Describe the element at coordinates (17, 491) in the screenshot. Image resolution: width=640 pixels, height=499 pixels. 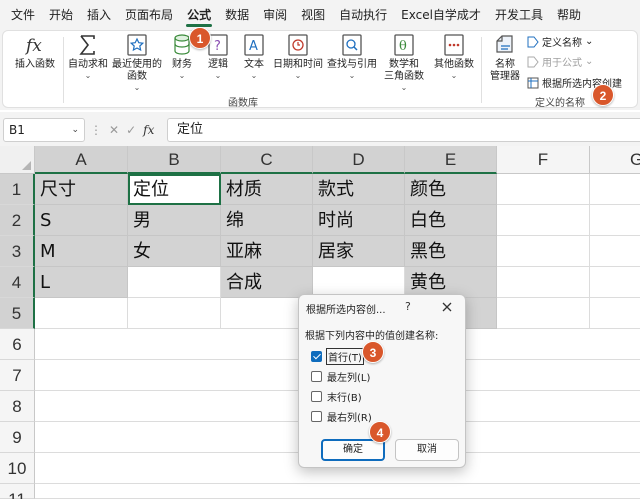
I see `row-header-11: 11` at that location.